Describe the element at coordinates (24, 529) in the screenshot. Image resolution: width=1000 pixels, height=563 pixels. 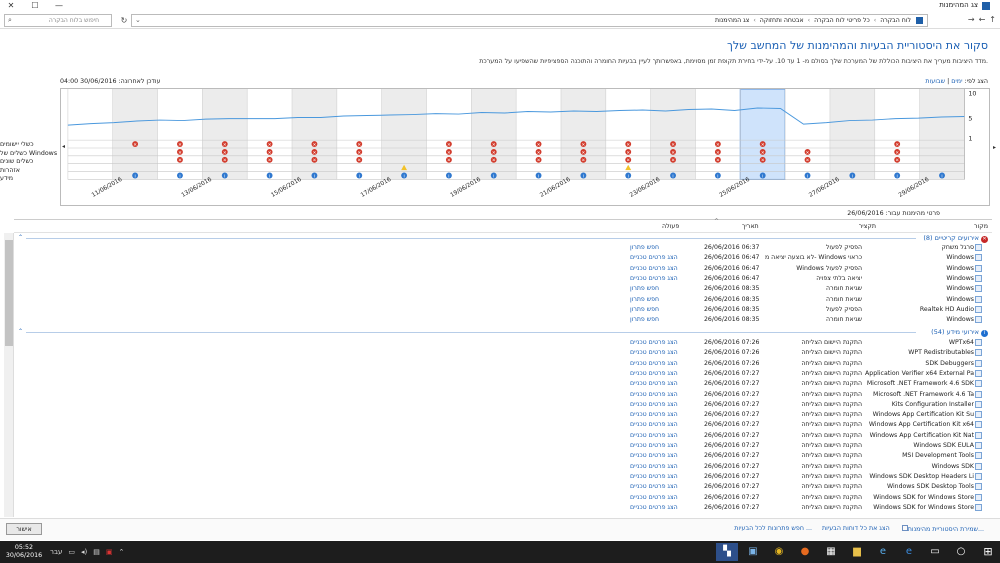
I see `ok-button: אישור` at that location.